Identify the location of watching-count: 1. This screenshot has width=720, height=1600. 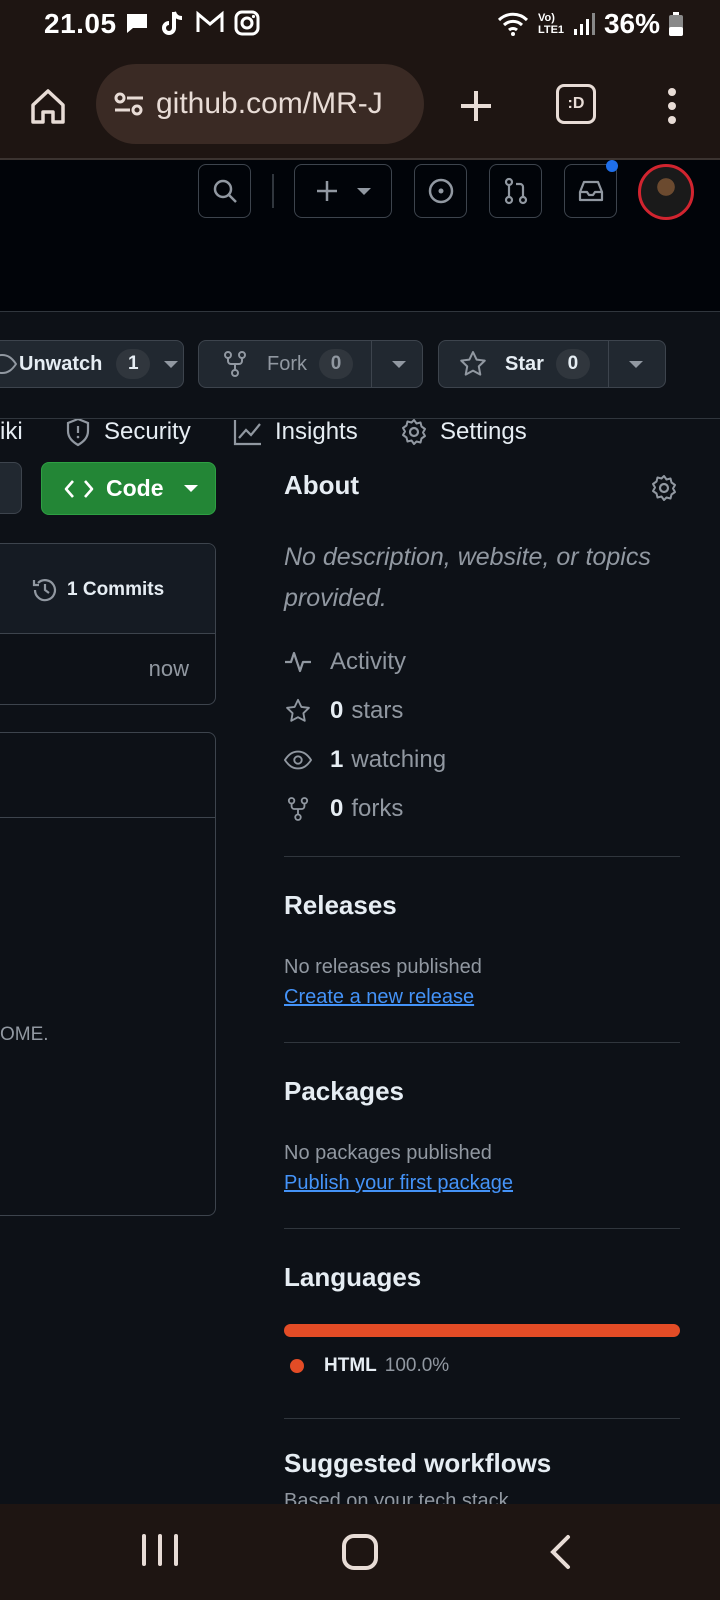
(337, 759).